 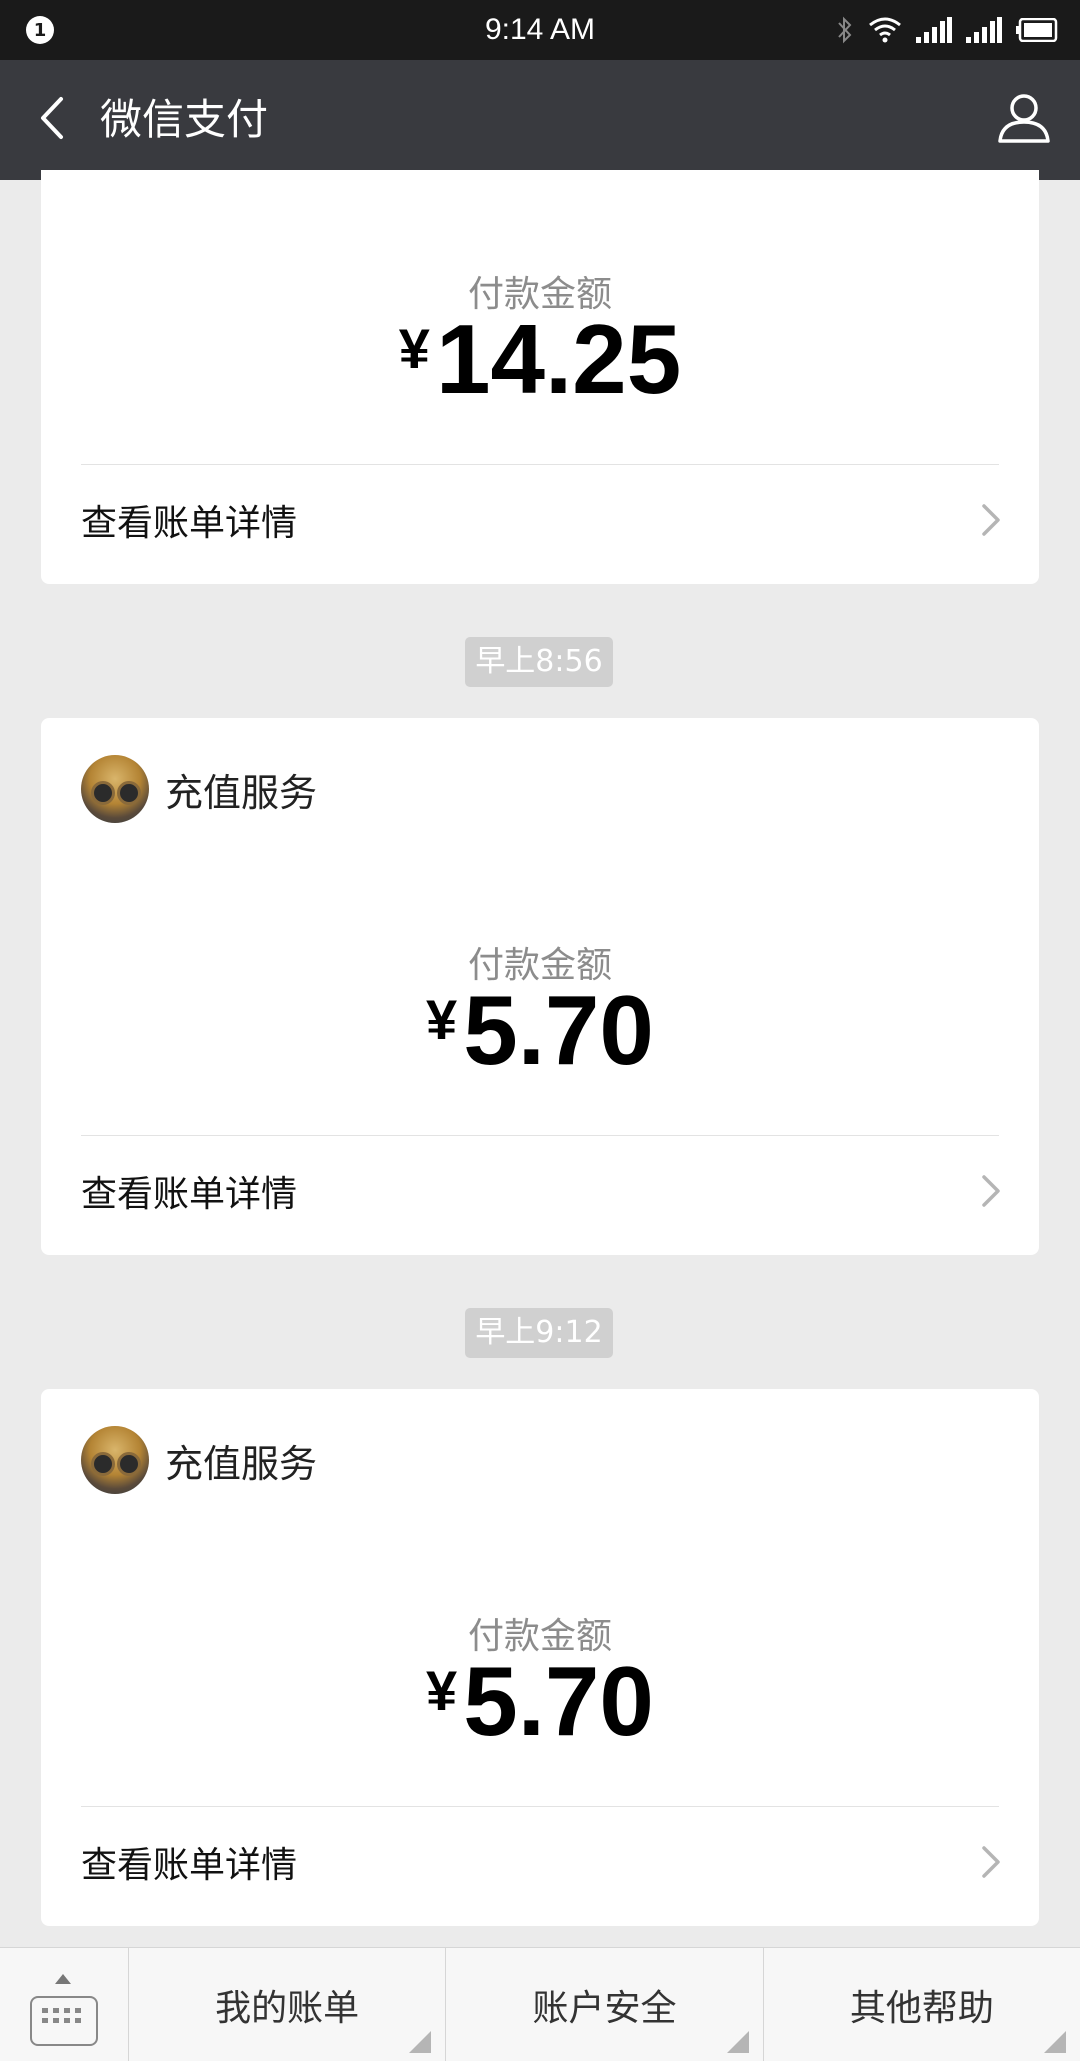 I want to click on profile-button, so click(x=1024, y=120).